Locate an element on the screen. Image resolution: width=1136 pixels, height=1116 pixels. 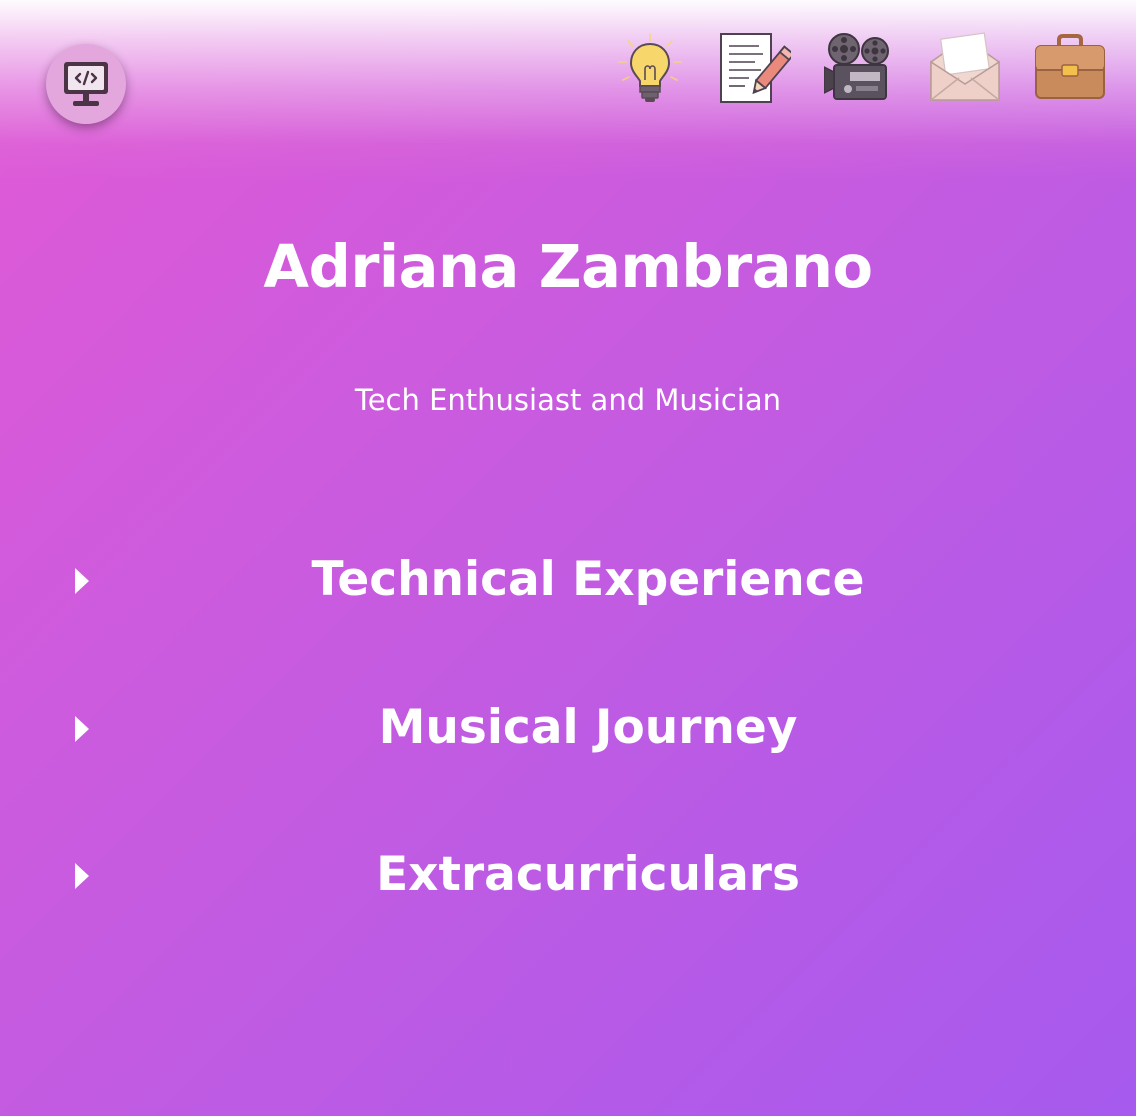
film-camera-icon is located at coordinates (856, 66).